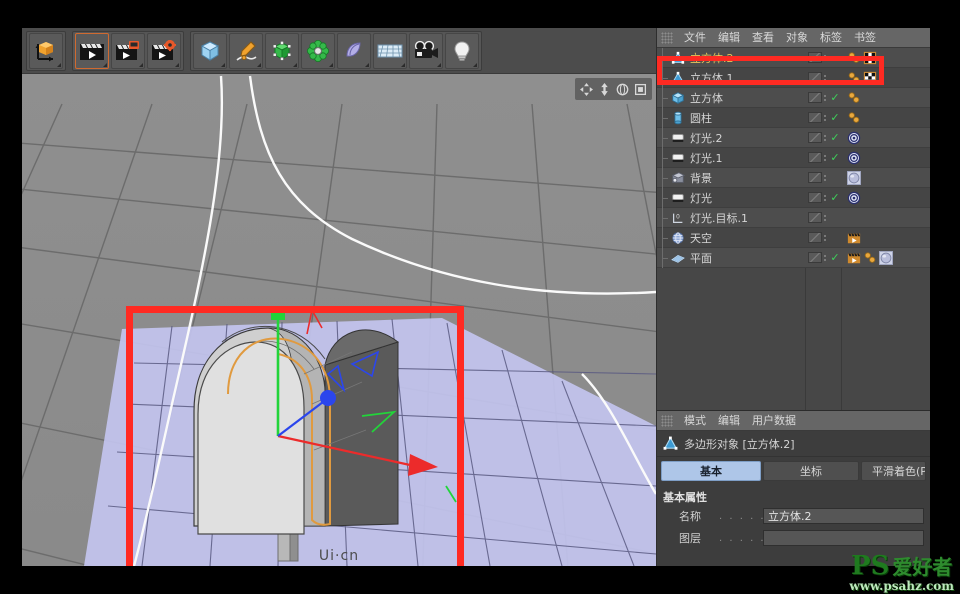 The width and height of the screenshot is (960, 594). What do you see at coordinates (390, 50) in the screenshot?
I see `floor-environment-button` at bounding box center [390, 50].